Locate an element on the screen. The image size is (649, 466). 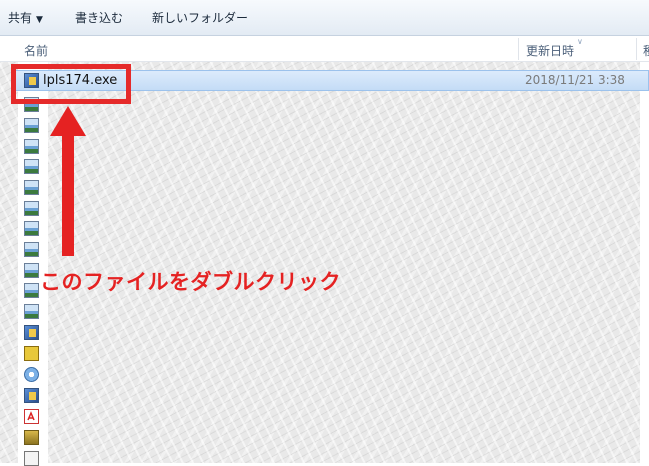
share-menu-button: 共有 ▼ is located at coordinates (25, 18).